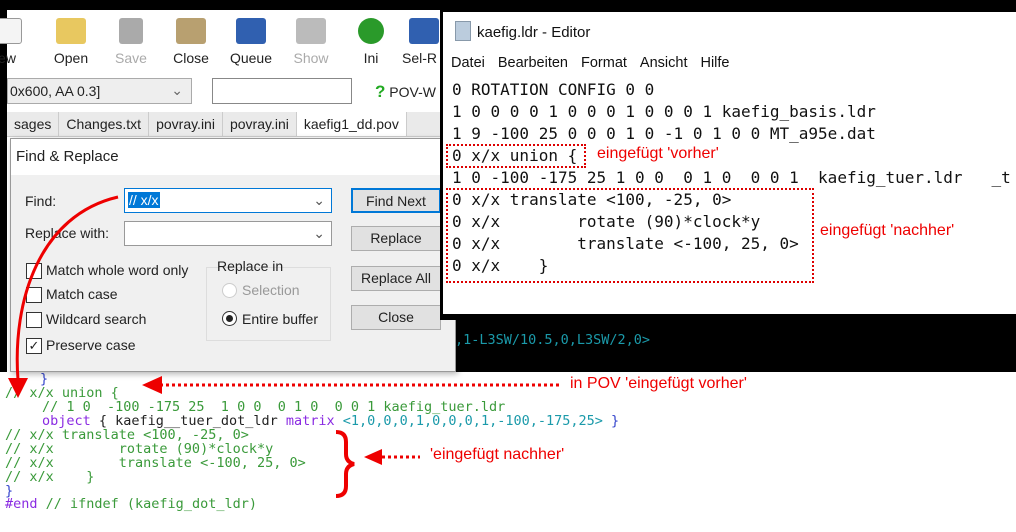  I want to click on curly-brace-icon, so click(345, 464).